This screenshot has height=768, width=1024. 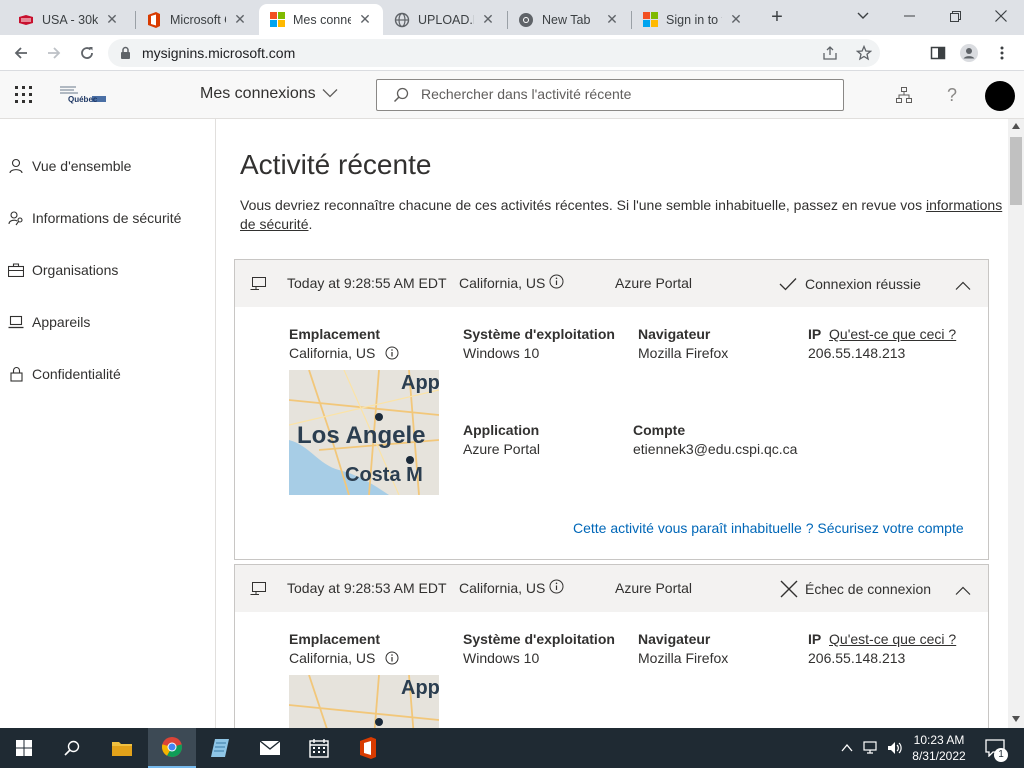 What do you see at coordinates (319, 748) in the screenshot?
I see `calendar-icon` at bounding box center [319, 748].